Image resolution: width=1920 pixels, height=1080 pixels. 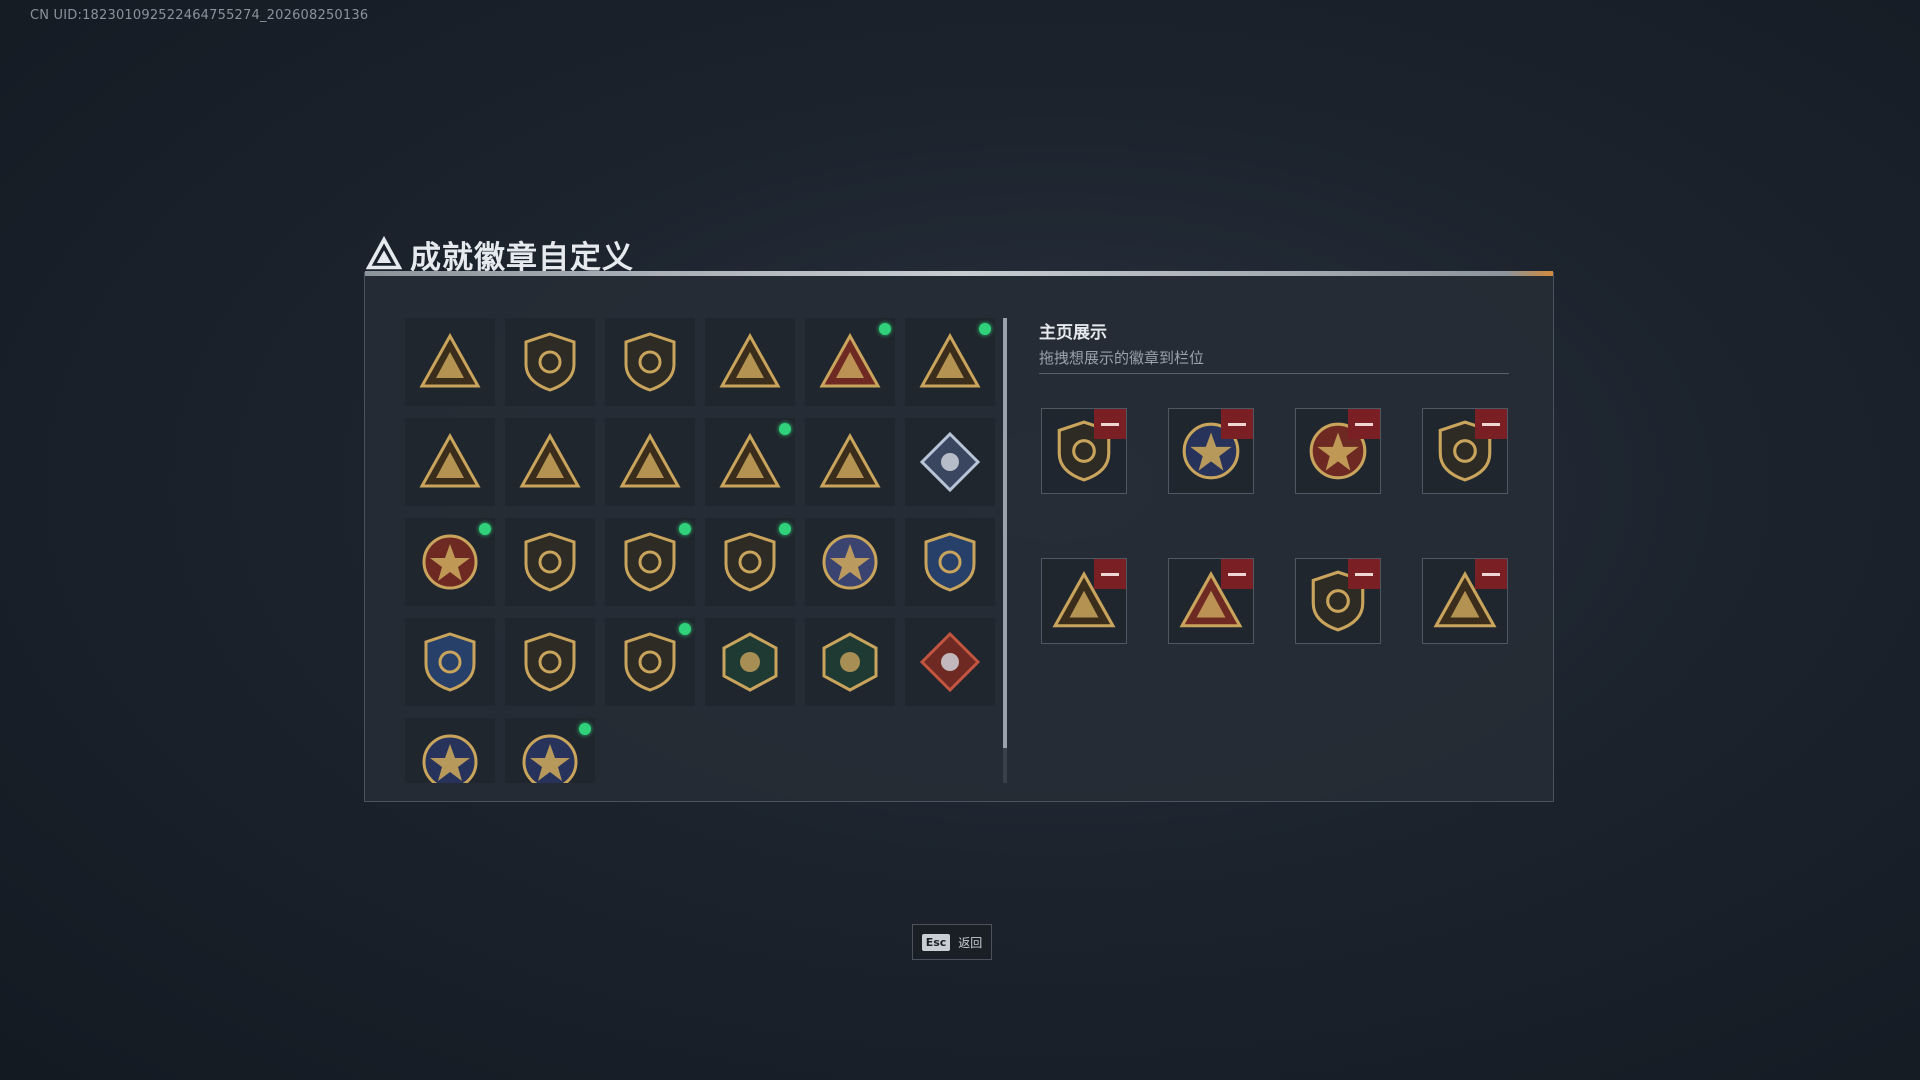 I want to click on triangle-logo-icon, so click(x=384, y=253).